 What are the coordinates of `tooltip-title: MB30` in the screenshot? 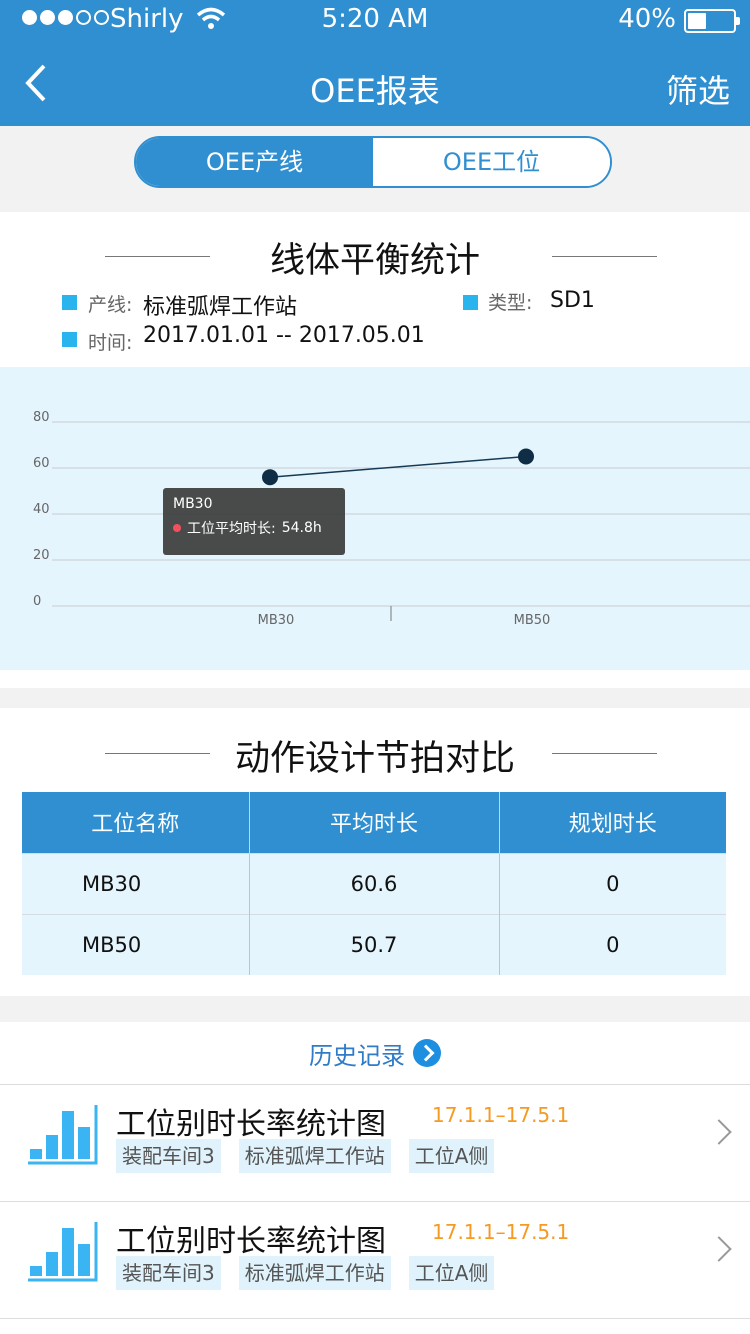 It's located at (193, 504).